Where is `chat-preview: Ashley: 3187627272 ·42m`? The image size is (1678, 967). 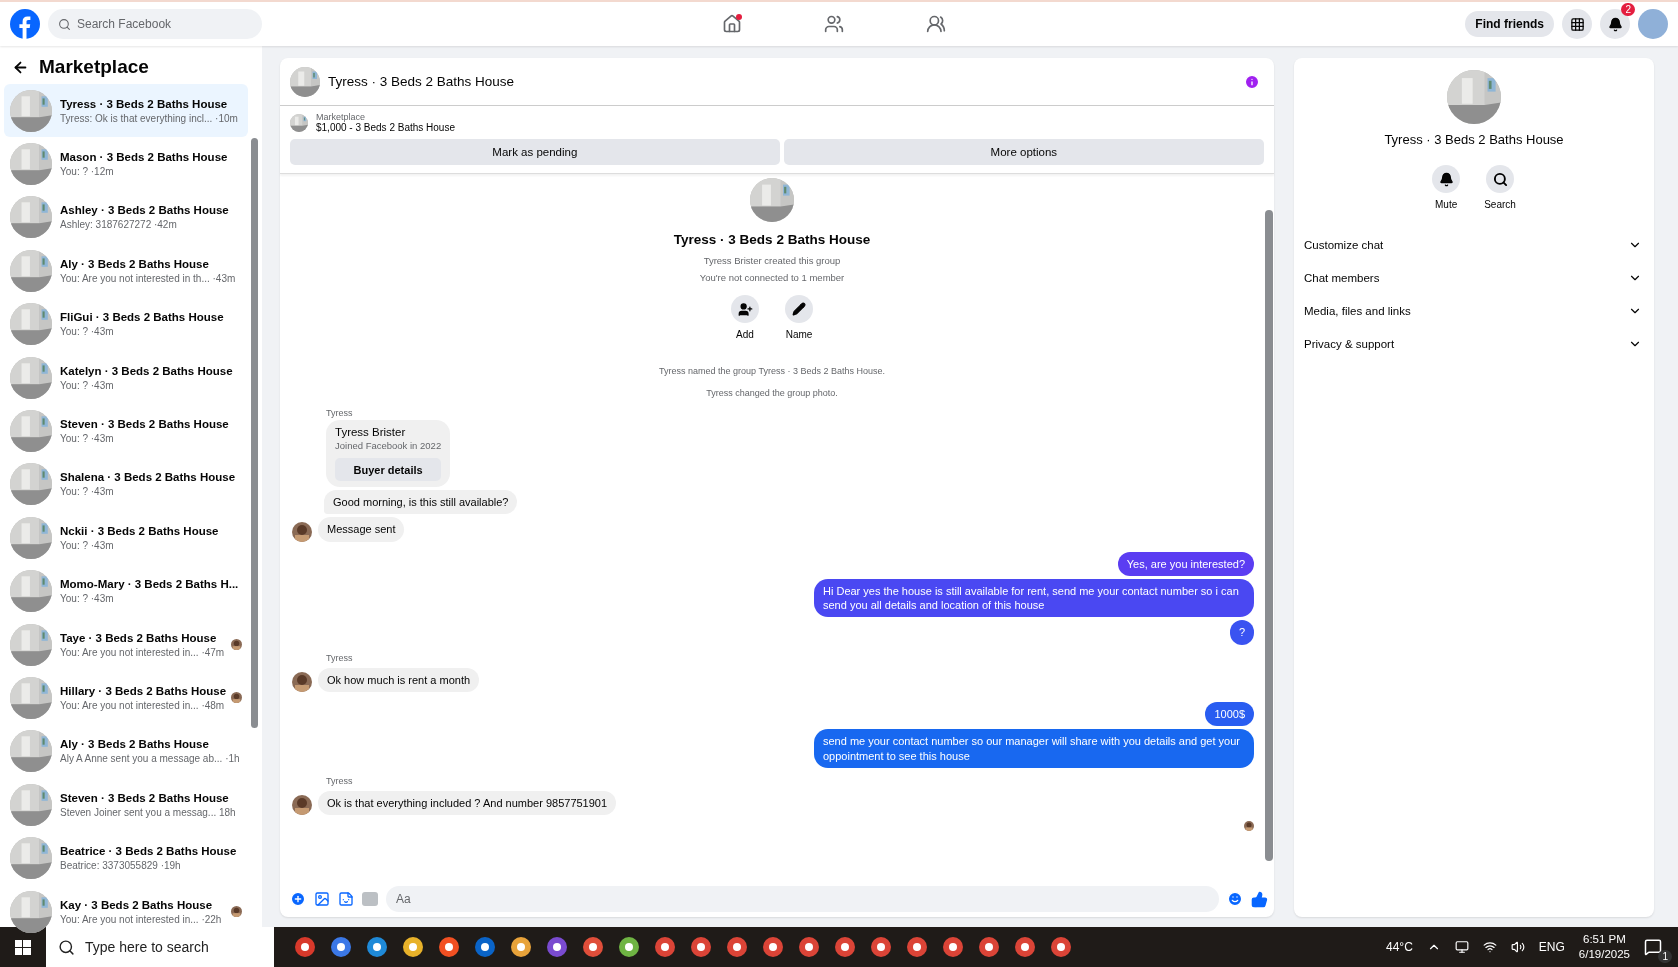 chat-preview: Ashley: 3187627272 ·42m is located at coordinates (119, 225).